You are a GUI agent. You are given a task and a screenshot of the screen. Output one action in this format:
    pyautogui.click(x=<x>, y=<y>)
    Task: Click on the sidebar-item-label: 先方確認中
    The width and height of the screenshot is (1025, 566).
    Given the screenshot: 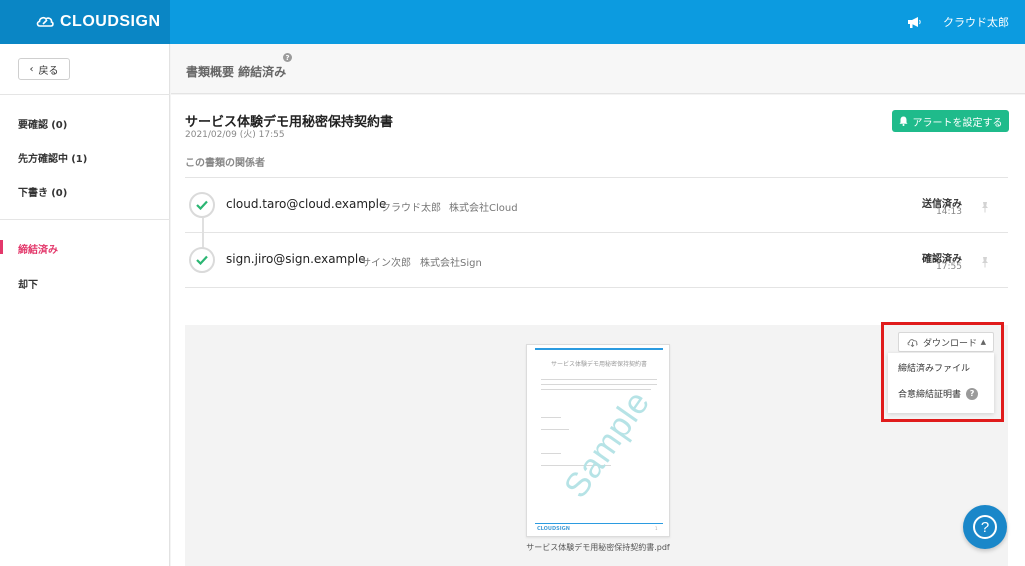 What is the action you would take?
    pyautogui.click(x=43, y=159)
    